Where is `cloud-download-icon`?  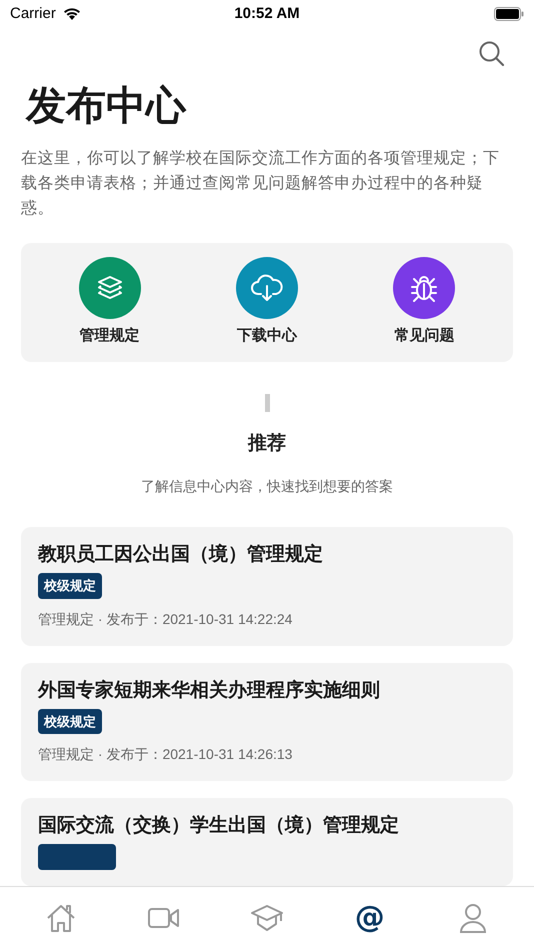 cloud-download-icon is located at coordinates (267, 288).